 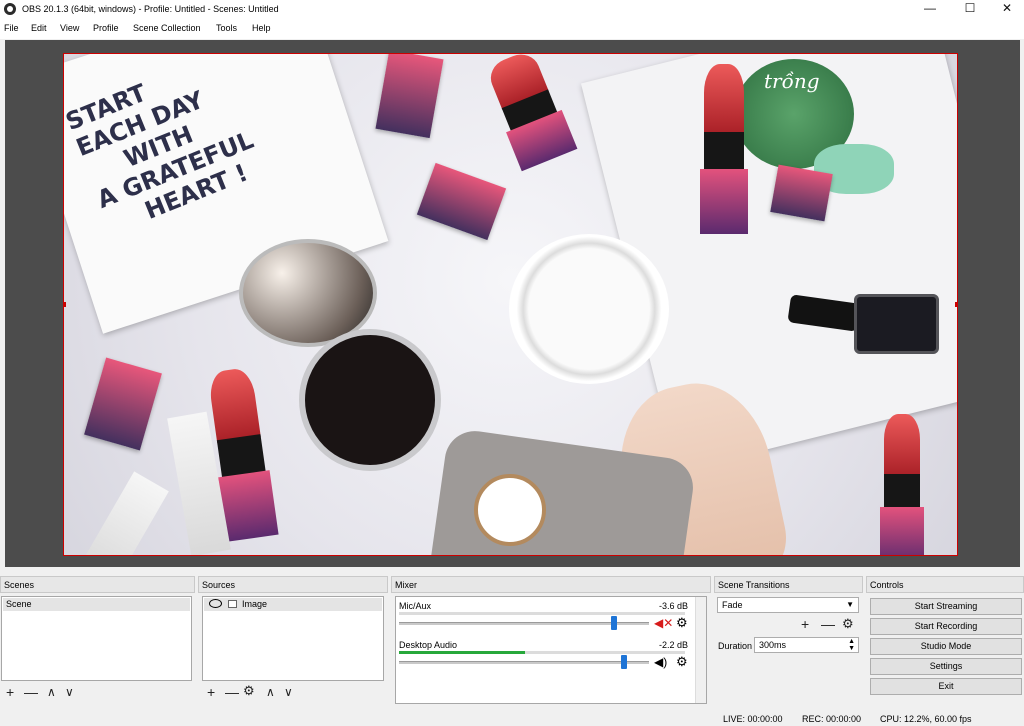 What do you see at coordinates (850, 604) in the screenshot?
I see `chevron-down-icon: ▼` at bounding box center [850, 604].